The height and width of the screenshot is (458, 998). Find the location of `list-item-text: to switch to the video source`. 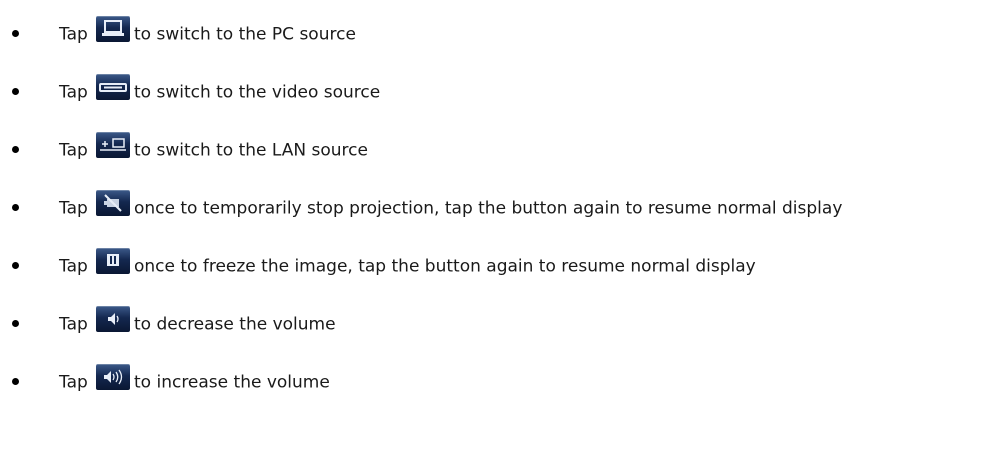

list-item-text: to switch to the video source is located at coordinates (257, 92).